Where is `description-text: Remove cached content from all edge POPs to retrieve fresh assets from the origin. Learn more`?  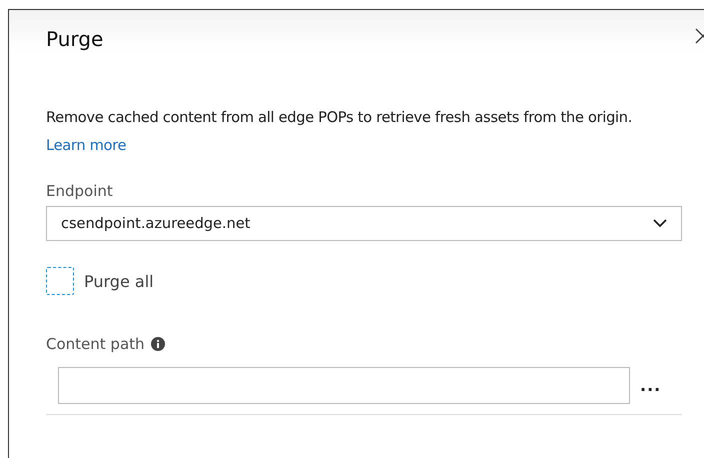 description-text: Remove cached content from all edge POPs to retrieve fresh assets from the origin. Learn more is located at coordinates (340, 132).